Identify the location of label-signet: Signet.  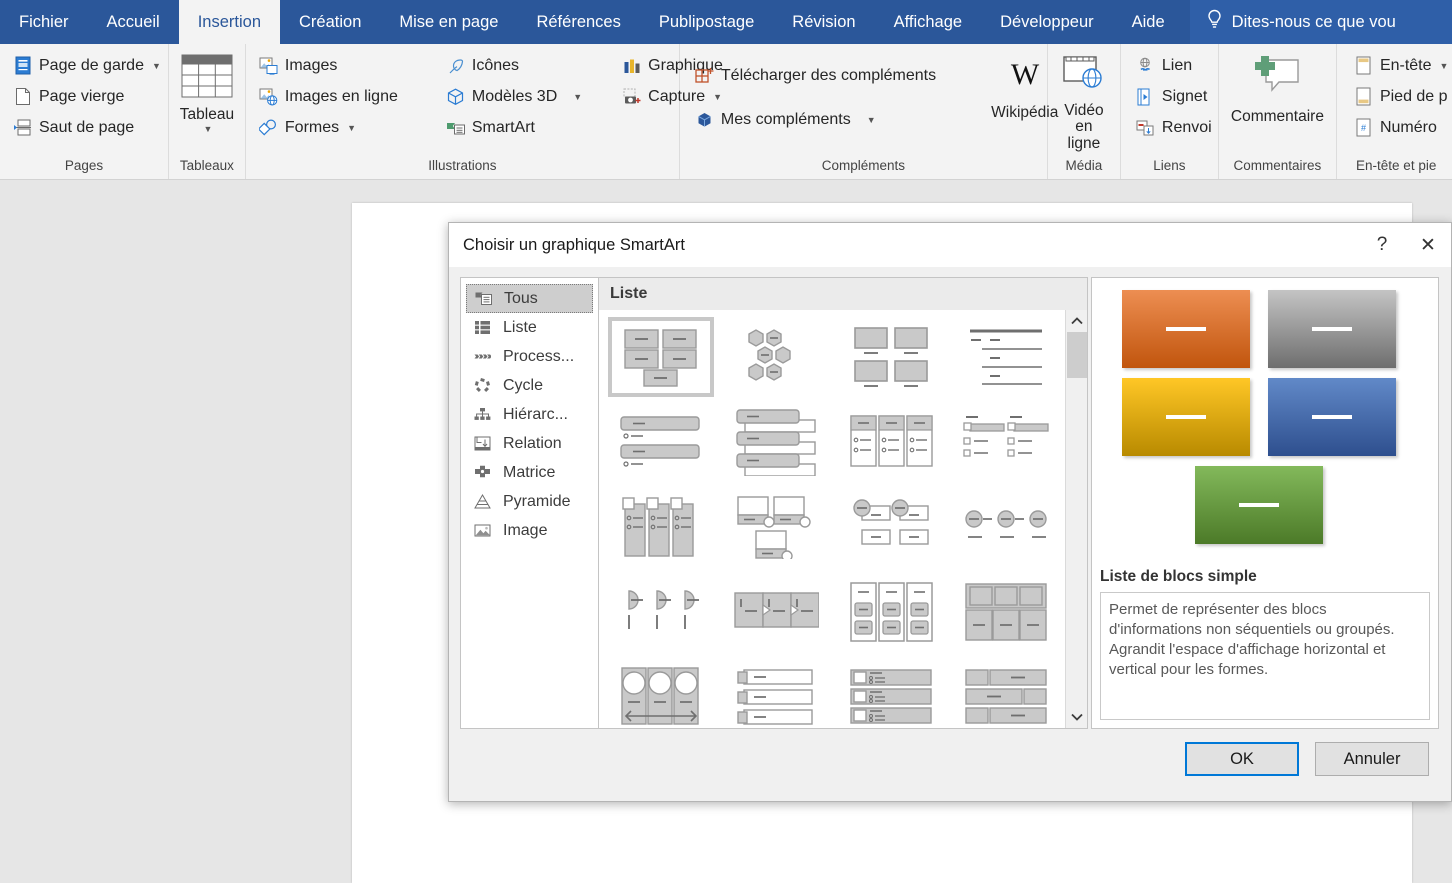
(1184, 96).